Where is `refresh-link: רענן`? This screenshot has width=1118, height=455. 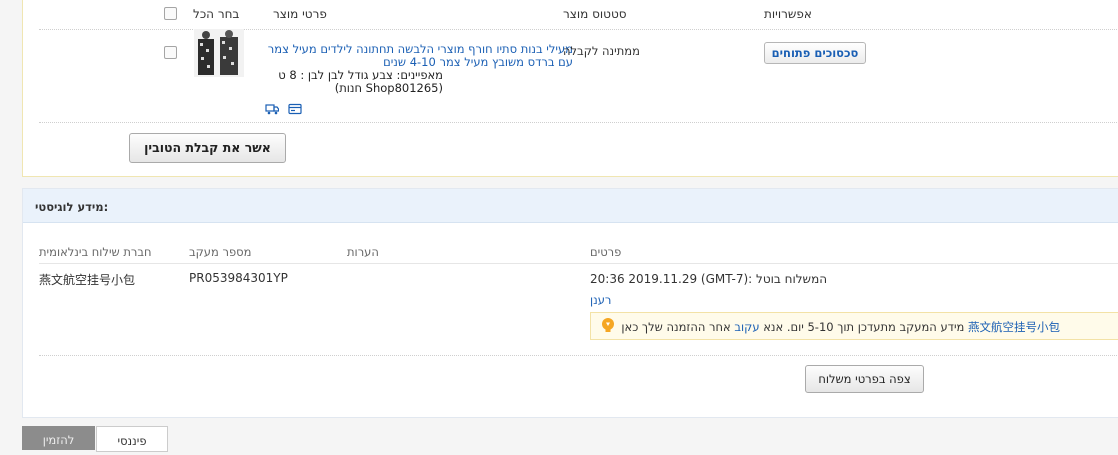
refresh-link: רענן is located at coordinates (600, 300).